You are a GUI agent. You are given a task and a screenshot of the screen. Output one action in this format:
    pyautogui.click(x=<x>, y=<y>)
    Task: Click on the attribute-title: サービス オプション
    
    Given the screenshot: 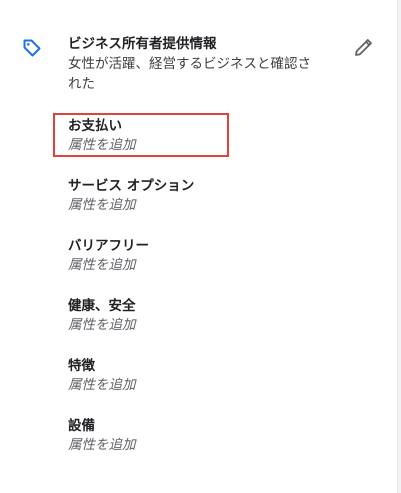 What is the action you would take?
    pyautogui.click(x=131, y=186)
    